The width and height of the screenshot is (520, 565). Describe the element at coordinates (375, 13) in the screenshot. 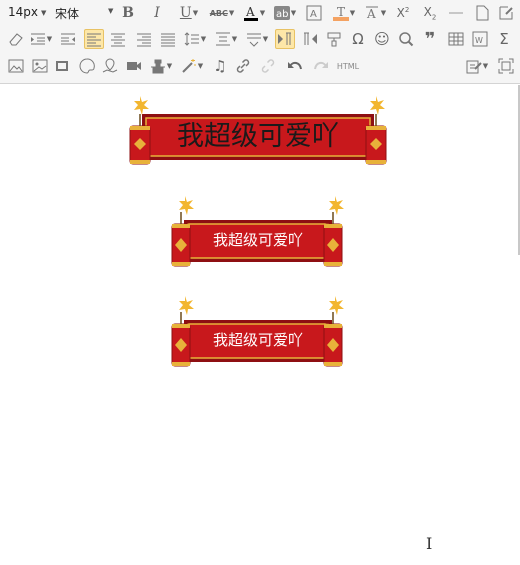

I see `text-effect-button: A ▼` at that location.